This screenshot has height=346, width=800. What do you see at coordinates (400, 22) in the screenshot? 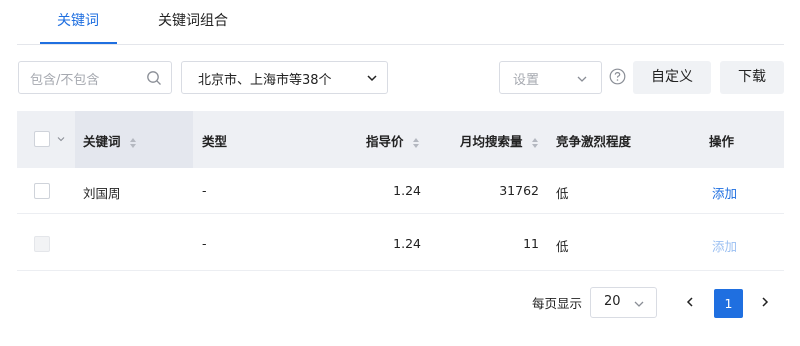
I see `tab-bar: 关键词 关键词组合` at bounding box center [400, 22].